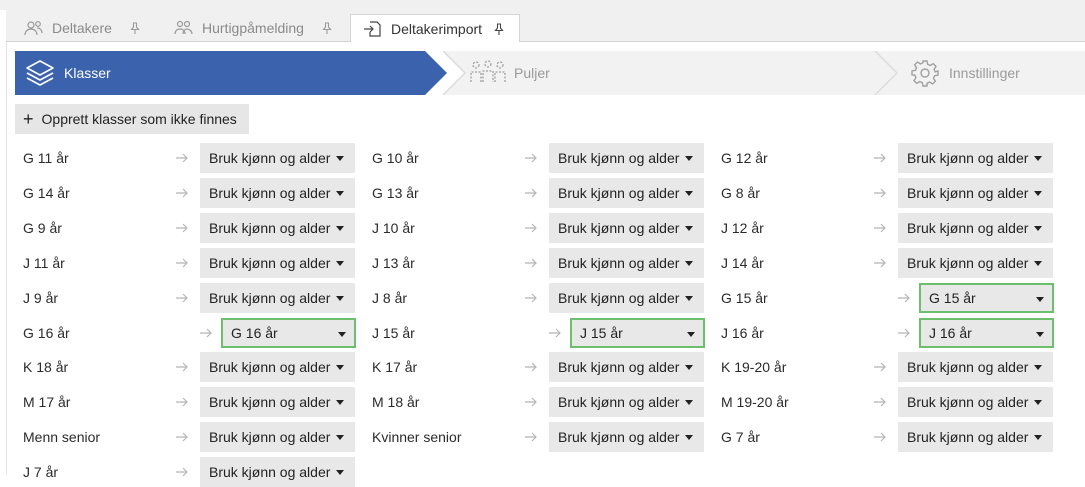 The height and width of the screenshot is (487, 1085). I want to click on class-name-label: K 17 år, so click(395, 367).